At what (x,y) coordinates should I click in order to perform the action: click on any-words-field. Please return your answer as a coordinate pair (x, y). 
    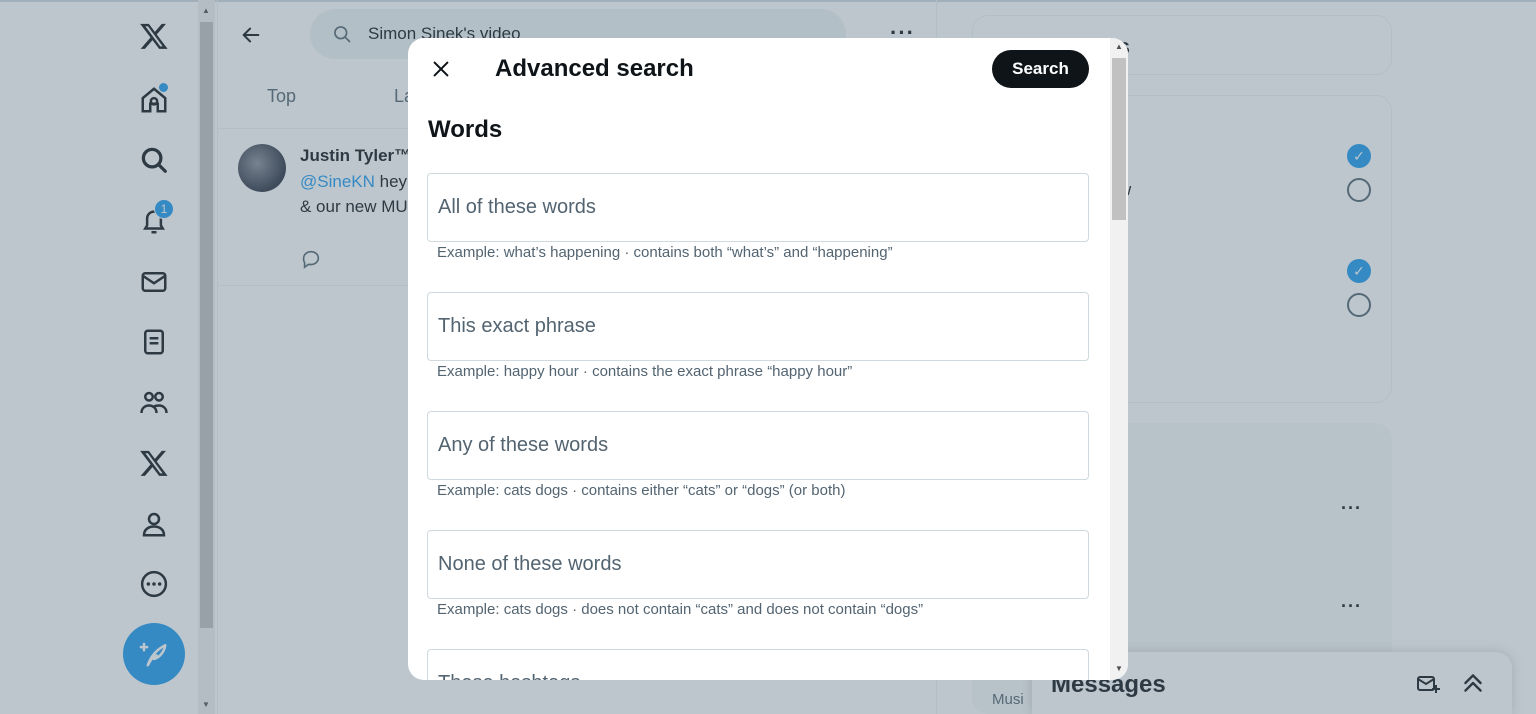
    Looking at the image, I should click on (758, 445).